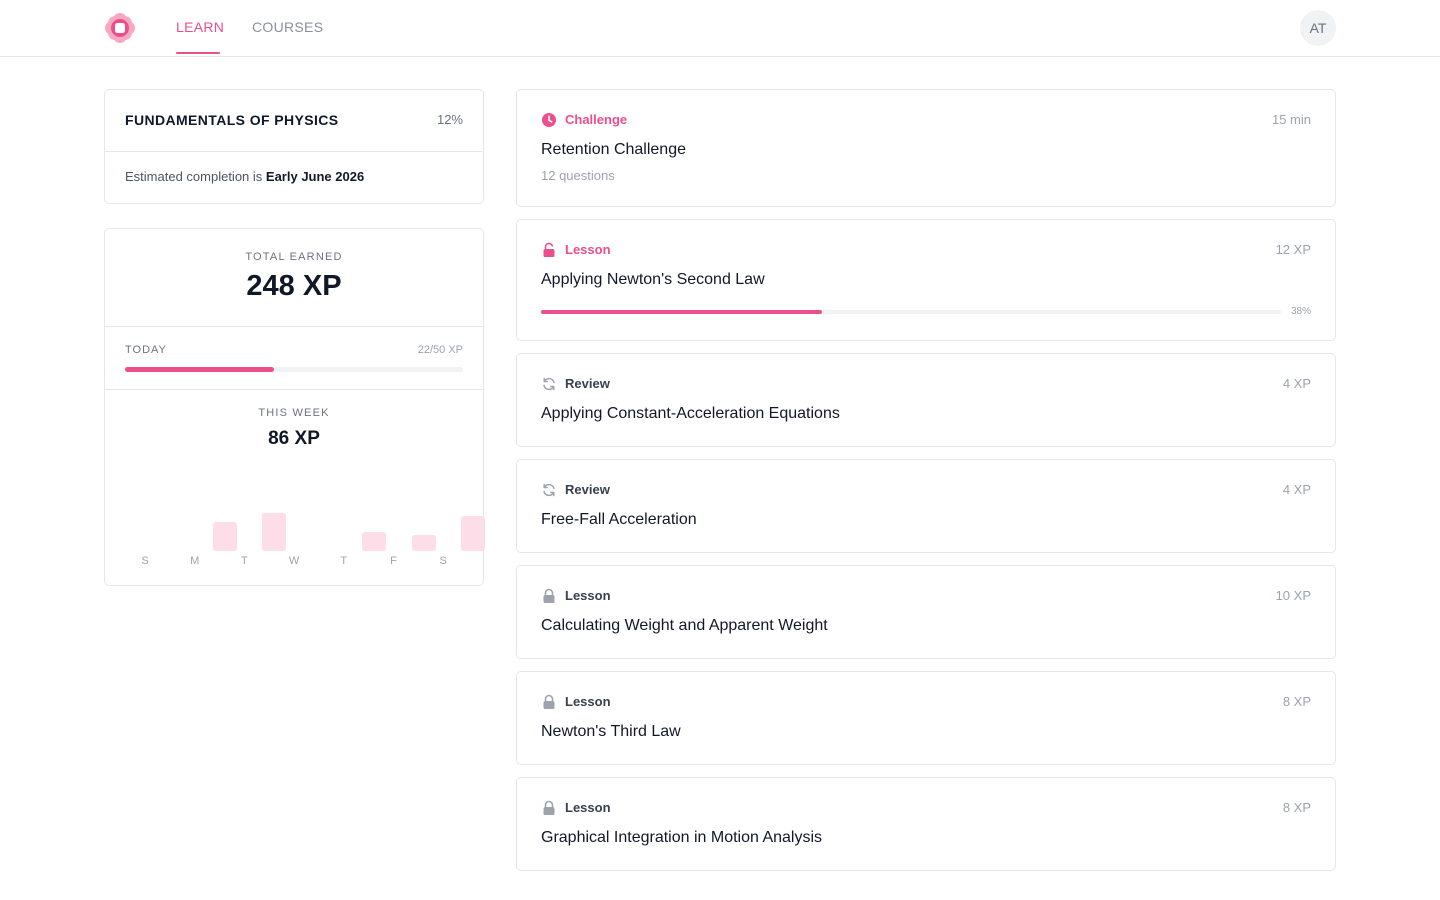 This screenshot has width=1440, height=900. Describe the element at coordinates (613, 149) in the screenshot. I see `item-title: Retention Challenge` at that location.